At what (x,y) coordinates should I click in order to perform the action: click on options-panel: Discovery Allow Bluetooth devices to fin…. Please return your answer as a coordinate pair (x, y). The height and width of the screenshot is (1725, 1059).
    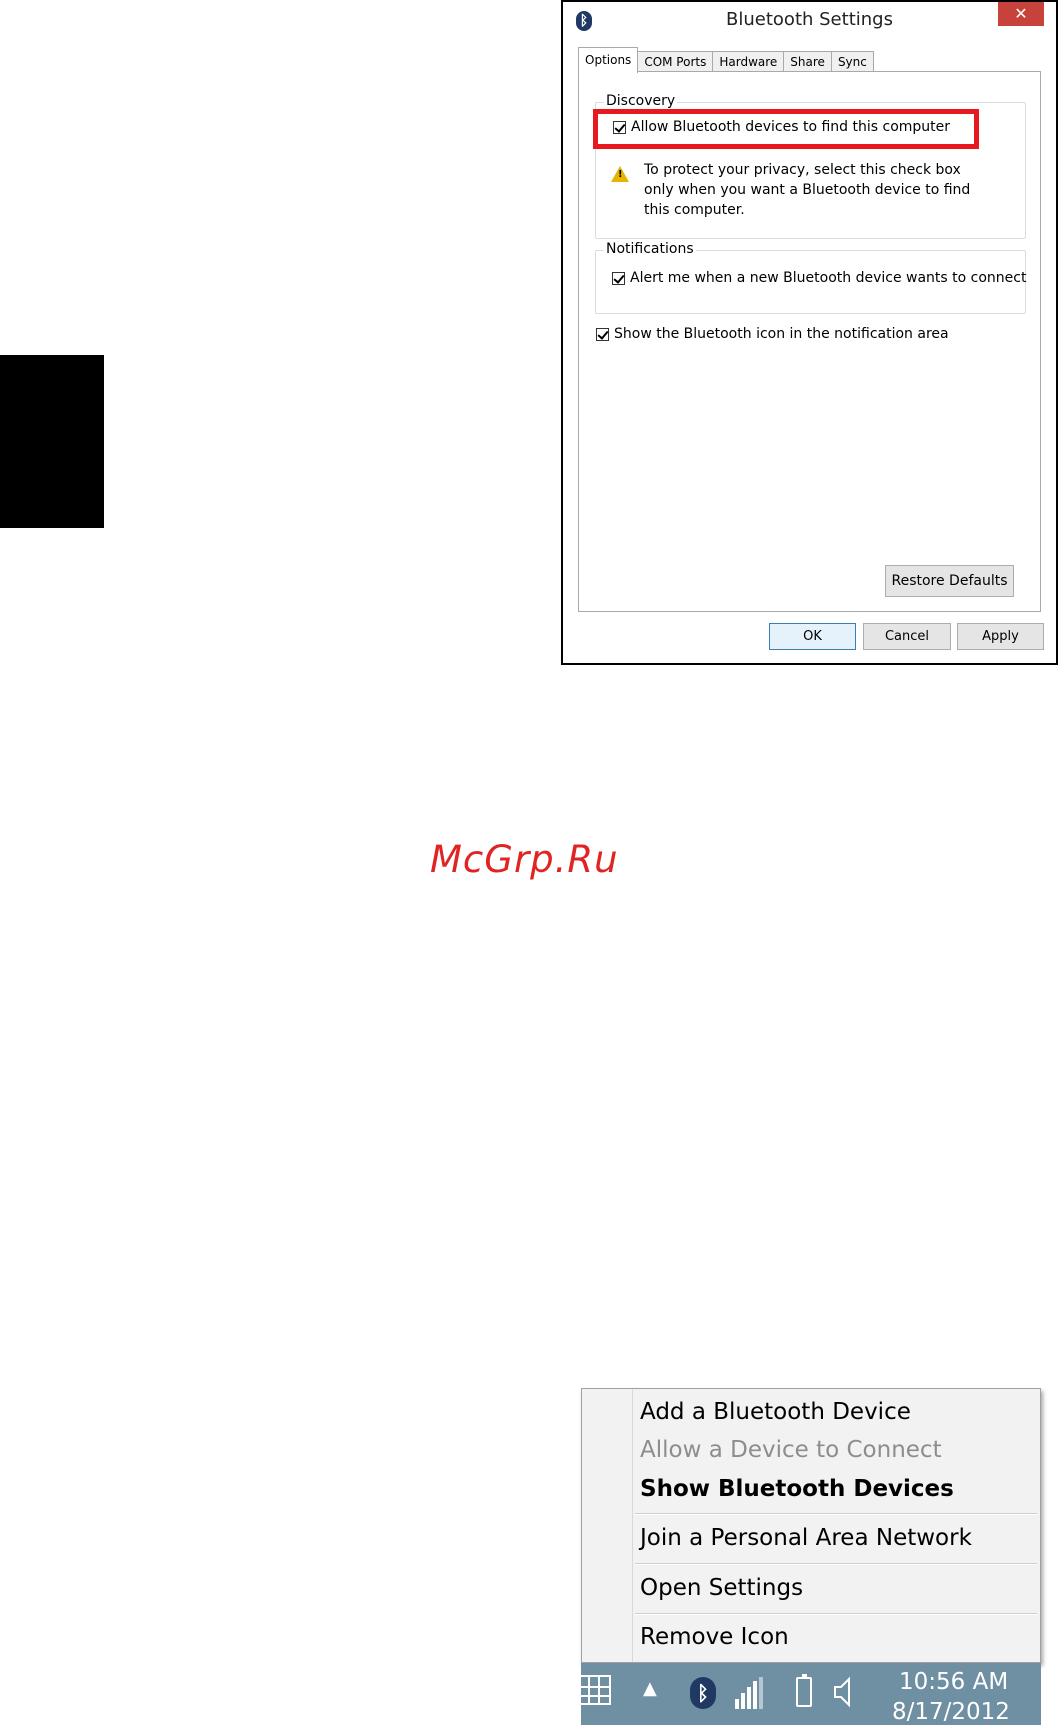
    Looking at the image, I should click on (809, 341).